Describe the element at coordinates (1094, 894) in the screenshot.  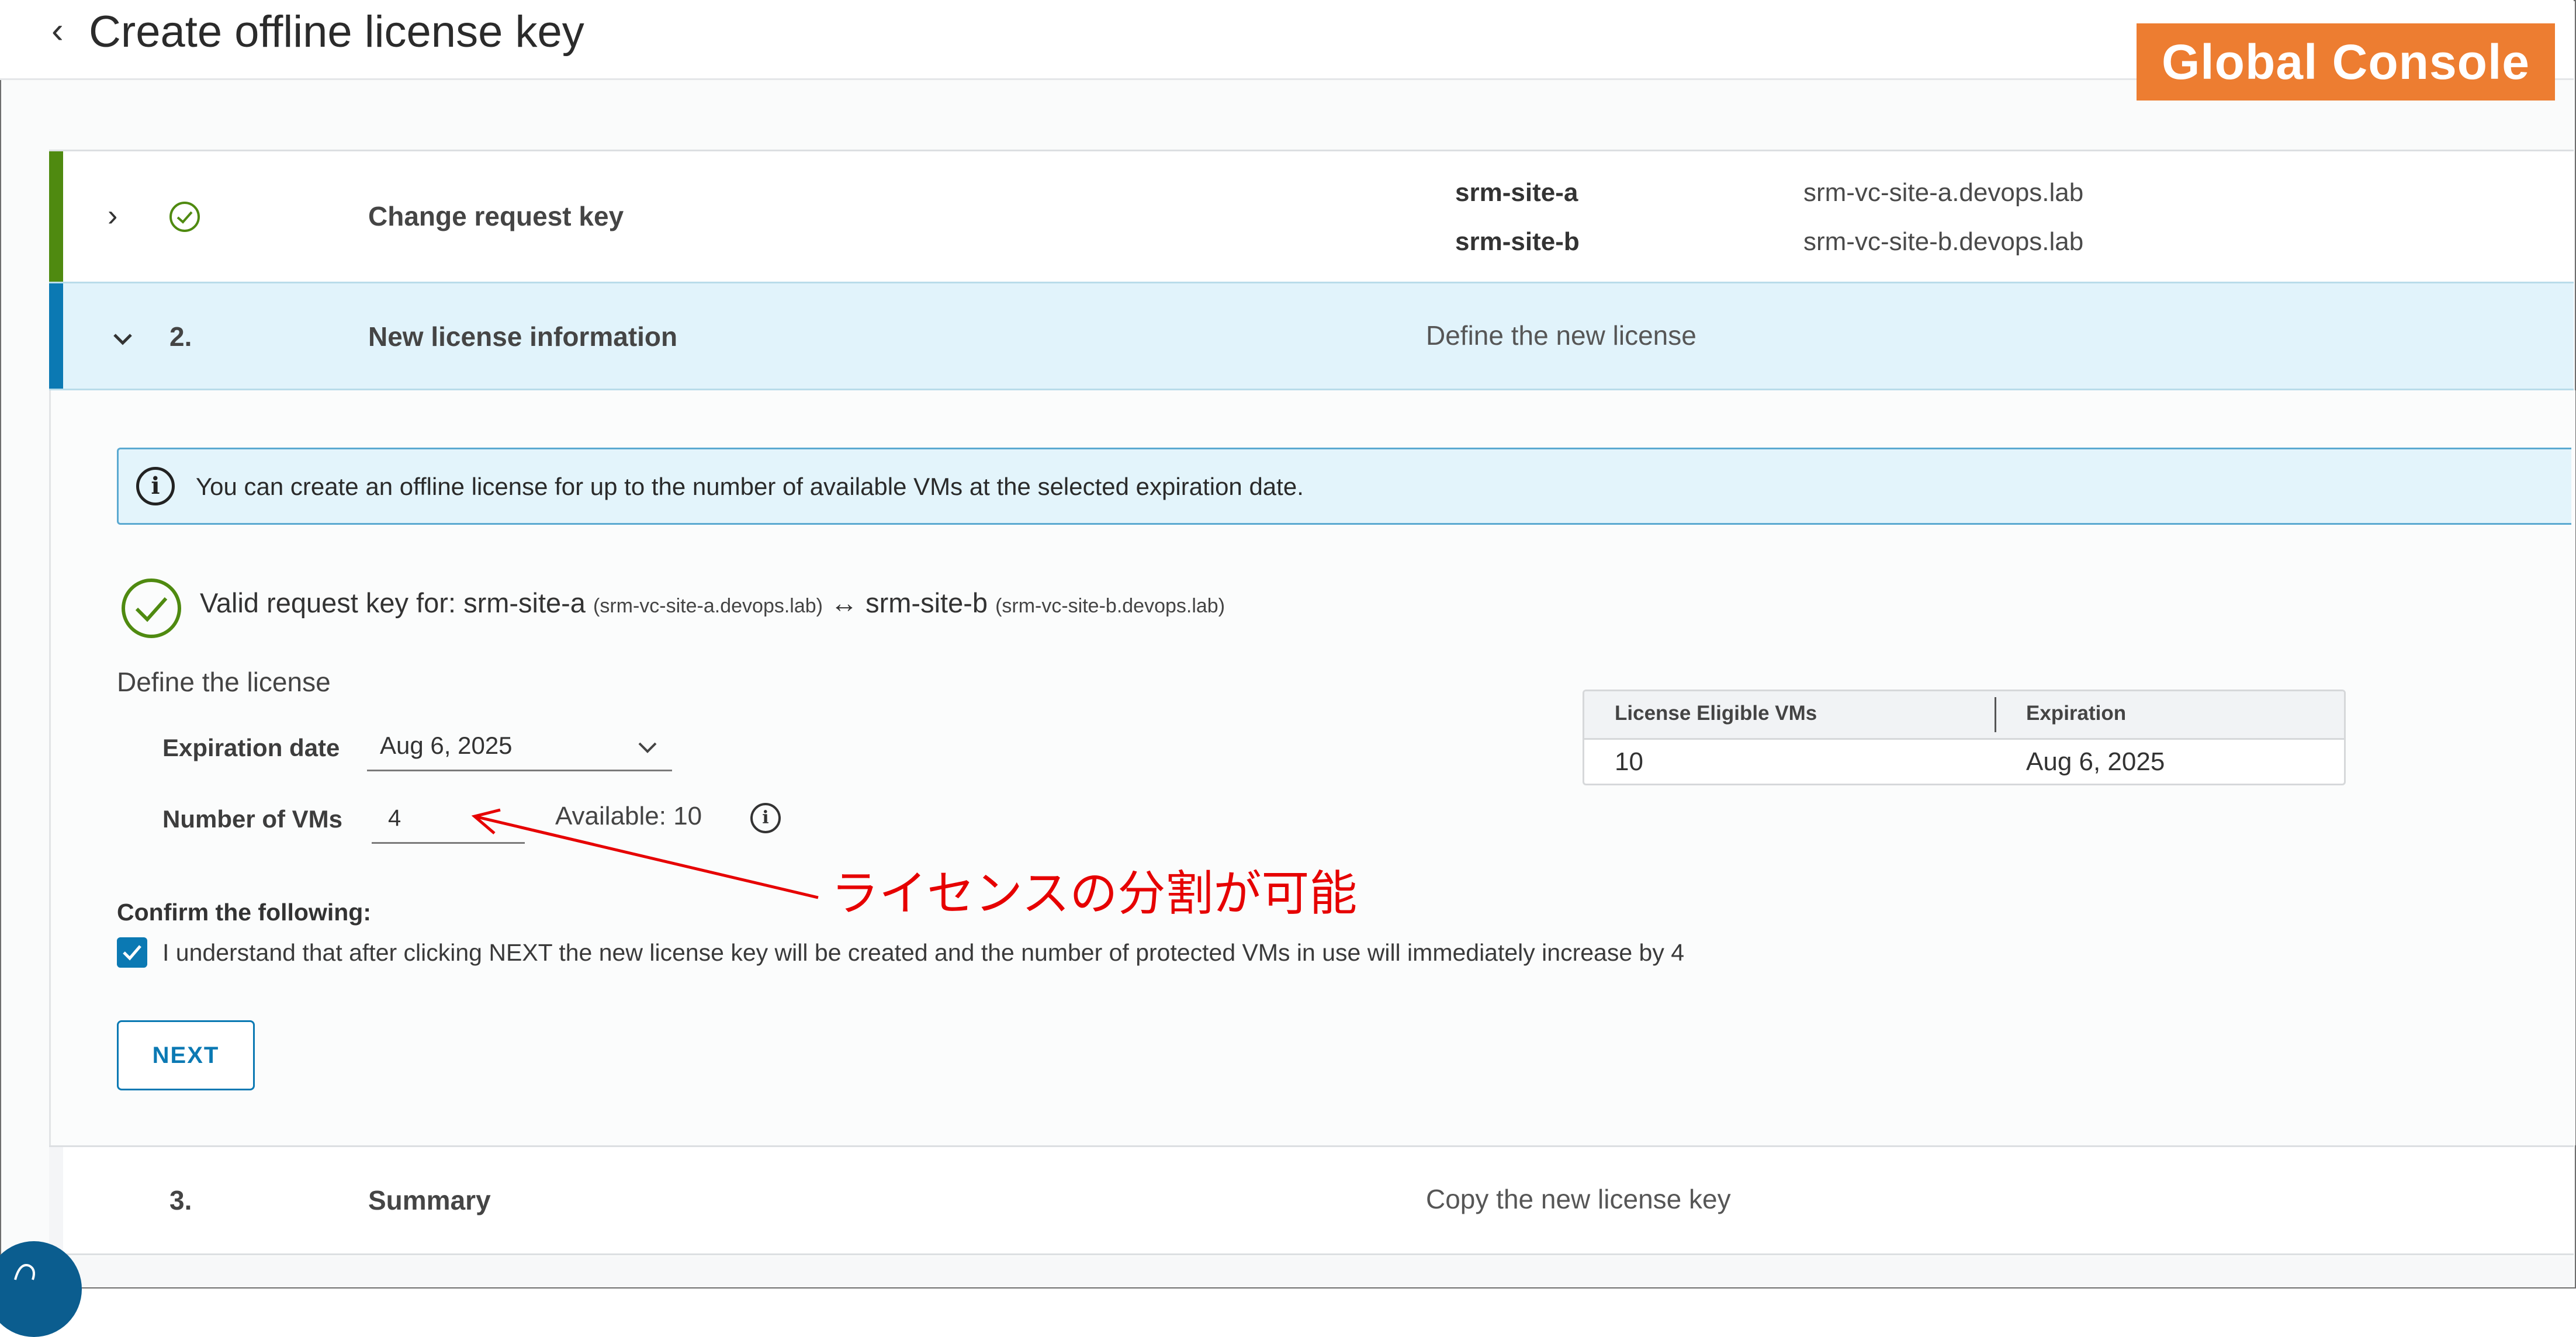
I see `annotation-text: ライセンスの分割が可能` at that location.